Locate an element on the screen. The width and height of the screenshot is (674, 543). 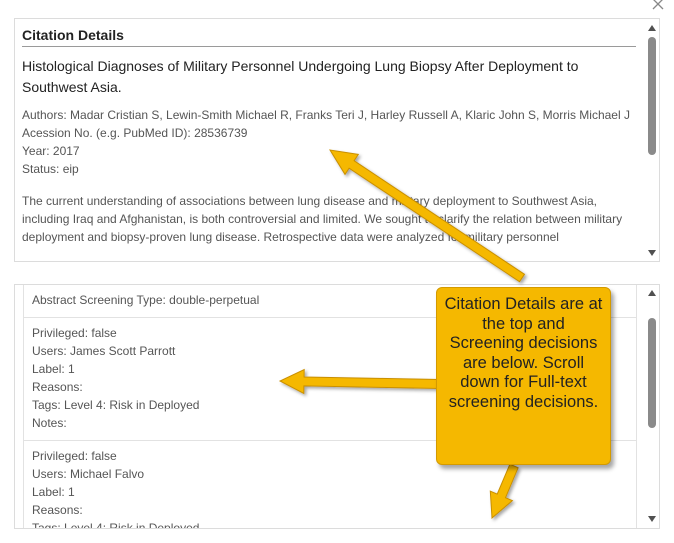
citation-status: Status: eip is located at coordinates (50, 169).